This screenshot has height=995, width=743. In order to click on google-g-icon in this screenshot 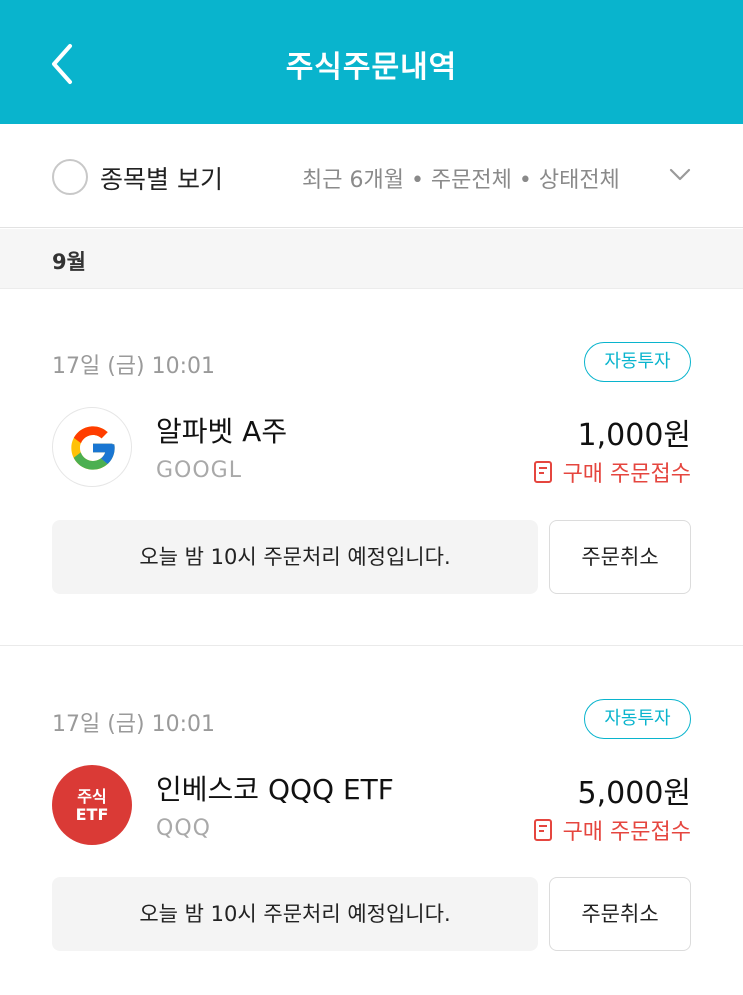, I will do `click(93, 448)`.